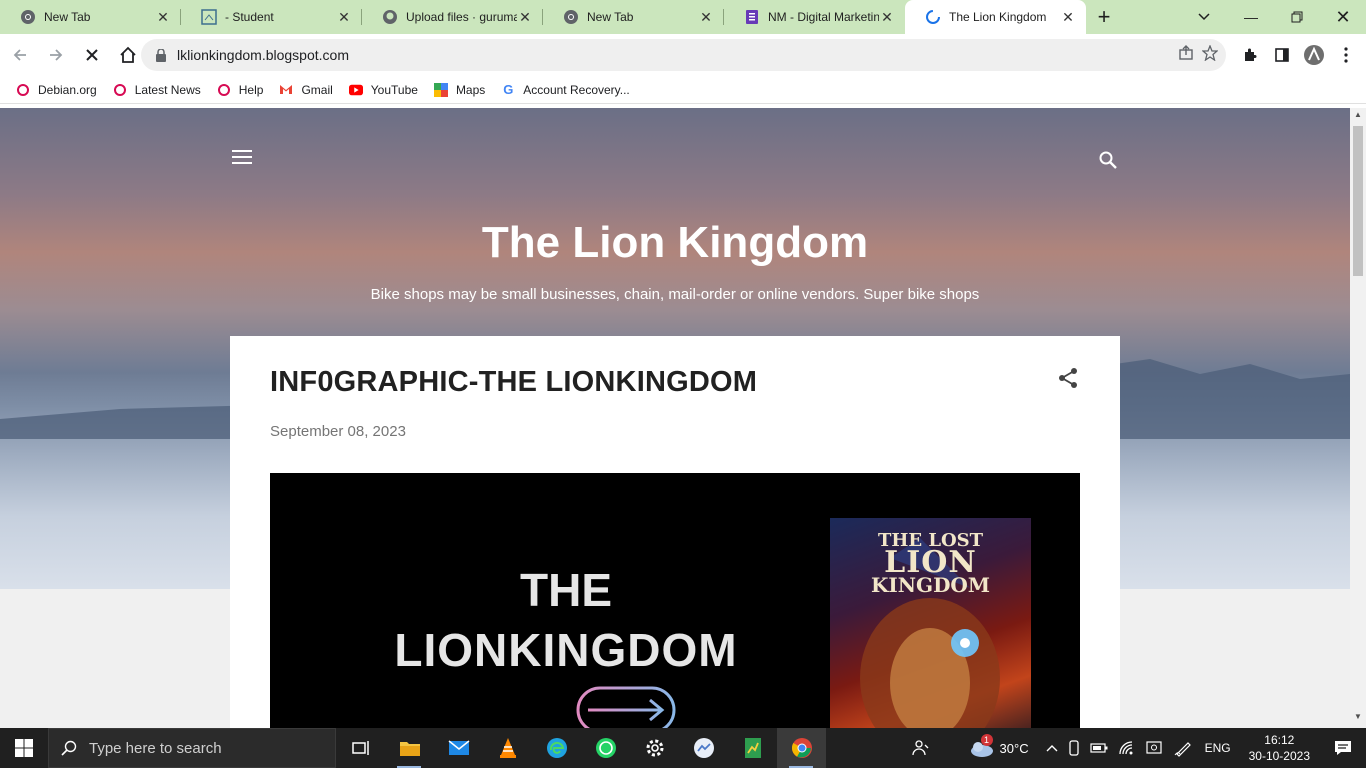 This screenshot has height=768, width=1366. Describe the element at coordinates (286, 90) in the screenshot. I see `gmail-icon` at that location.